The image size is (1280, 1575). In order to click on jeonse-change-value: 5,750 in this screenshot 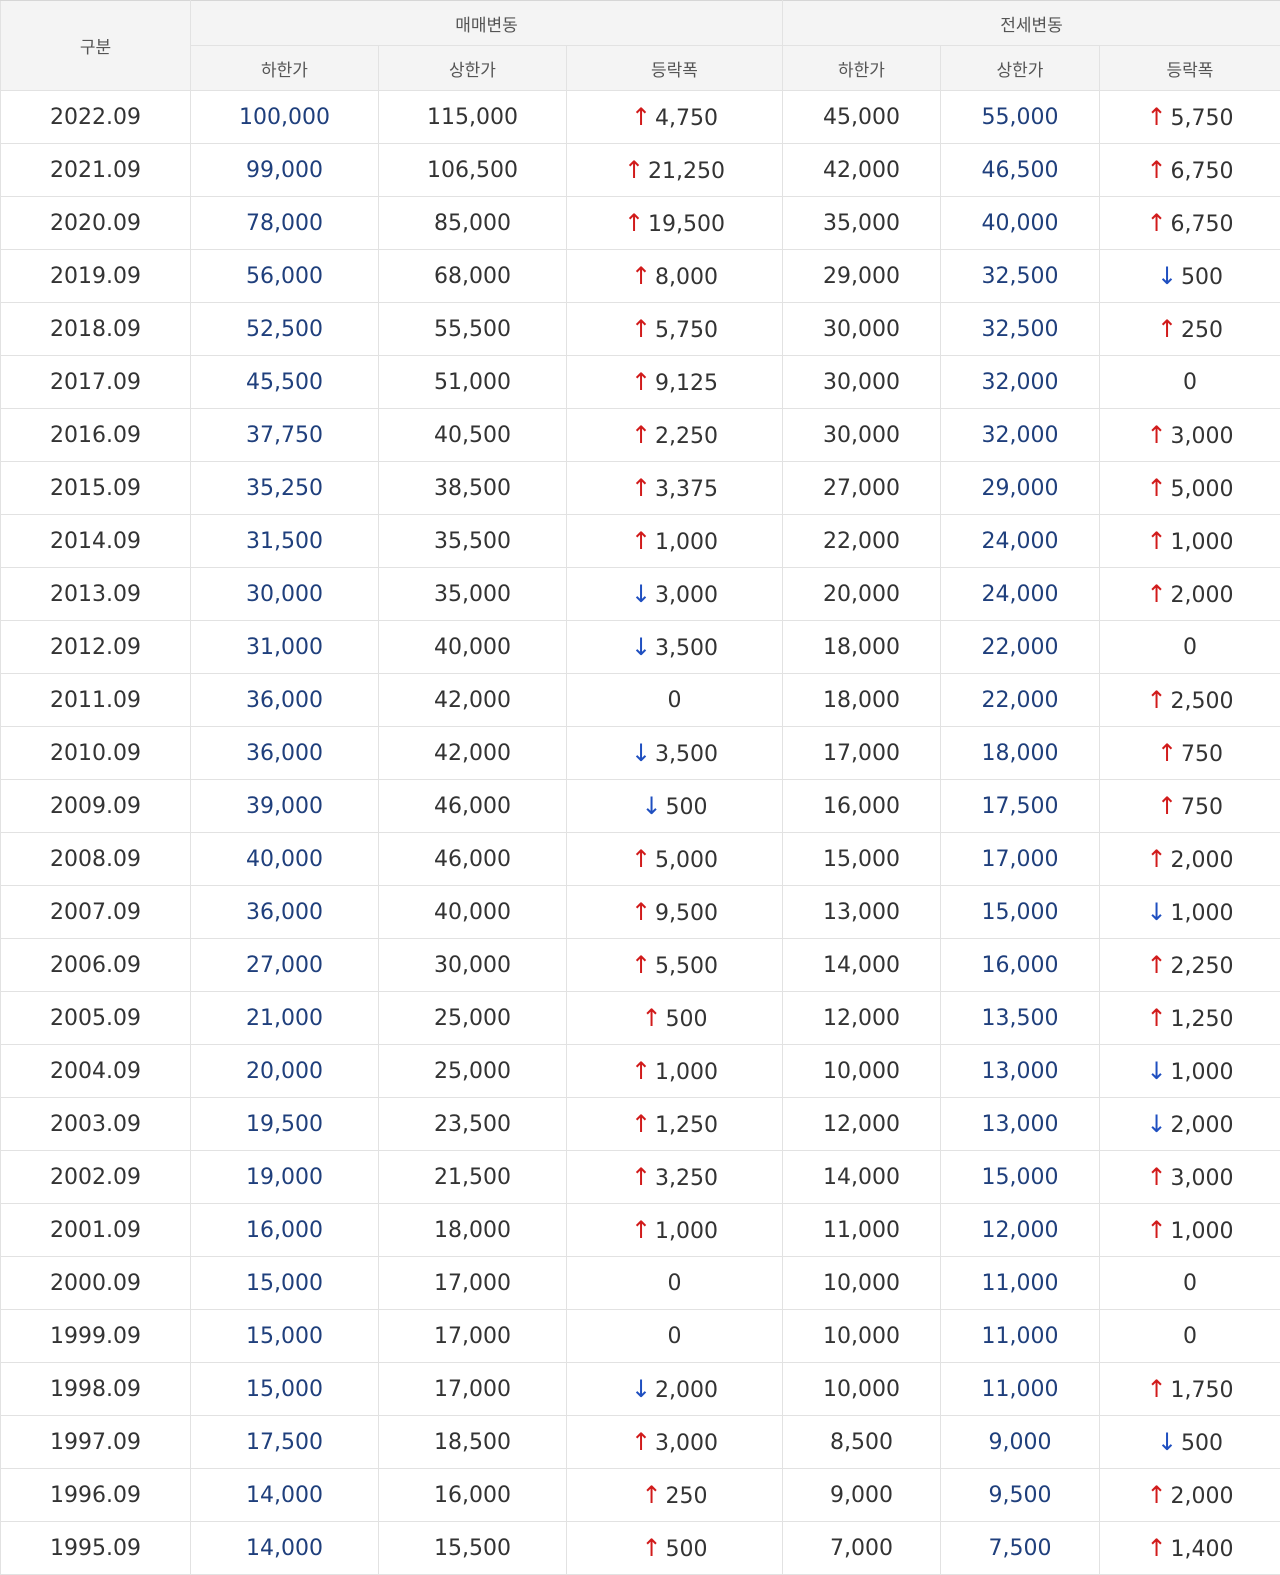, I will do `click(1202, 118)`.